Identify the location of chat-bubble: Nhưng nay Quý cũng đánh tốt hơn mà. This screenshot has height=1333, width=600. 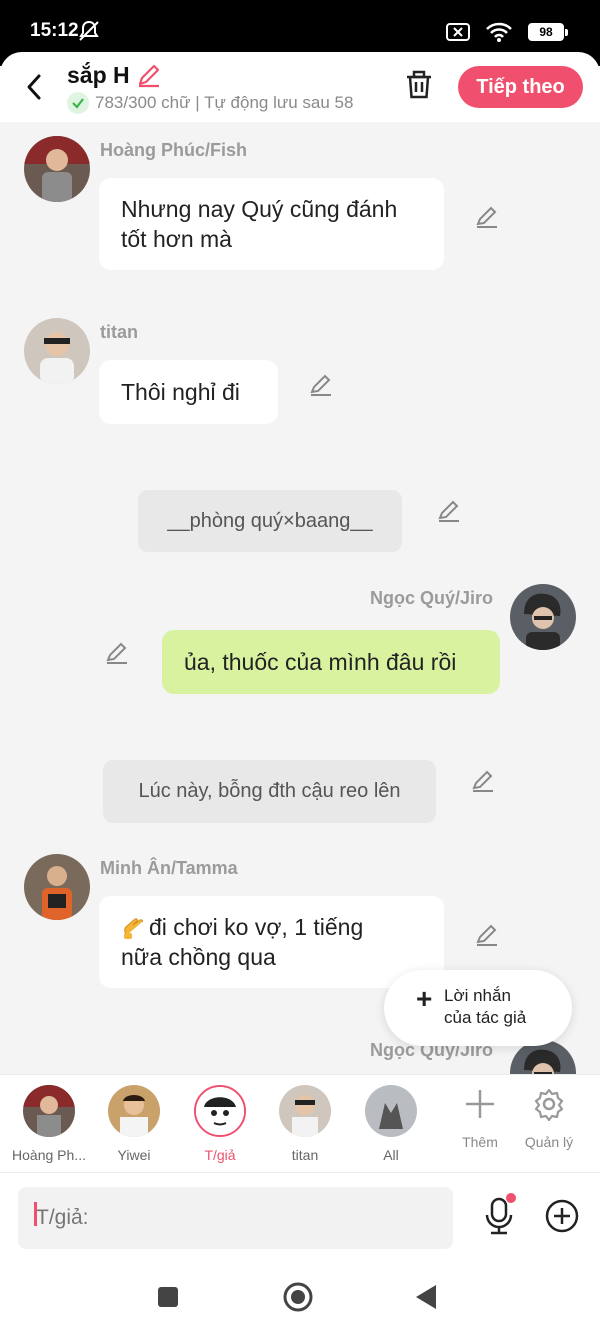
(271, 224).